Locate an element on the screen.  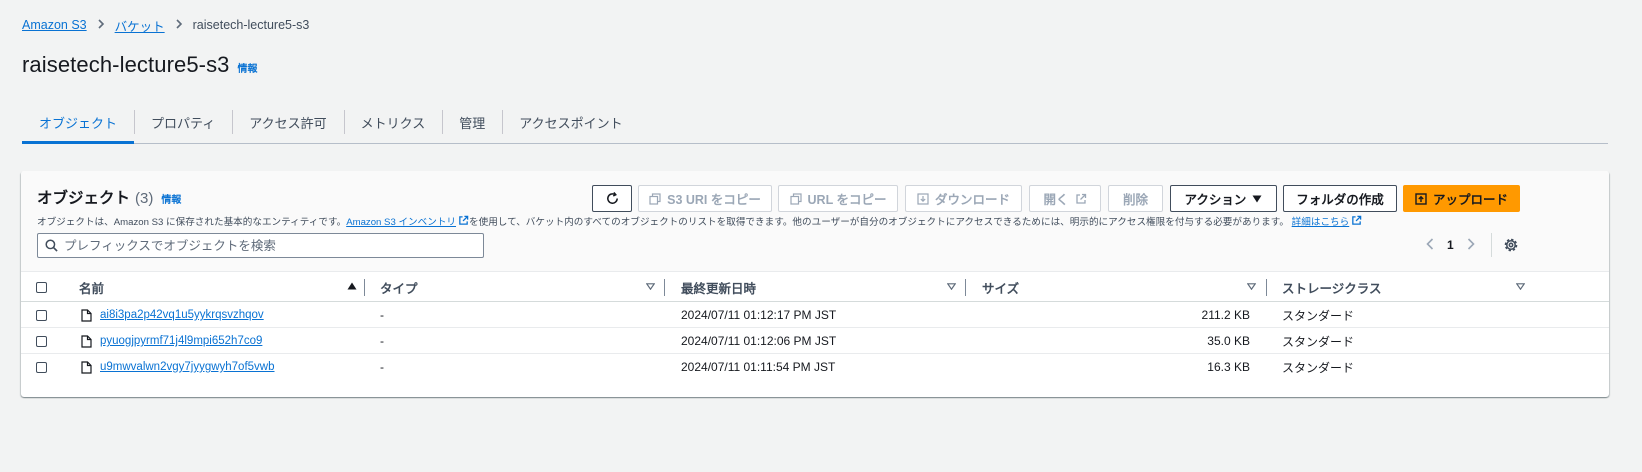
create-folder-label: フォルダの作成 is located at coordinates (1340, 200).